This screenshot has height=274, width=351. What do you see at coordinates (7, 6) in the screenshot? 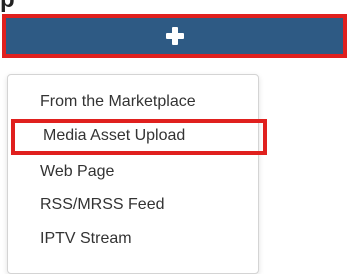
I see `cutoff-glyph: p` at bounding box center [7, 6].